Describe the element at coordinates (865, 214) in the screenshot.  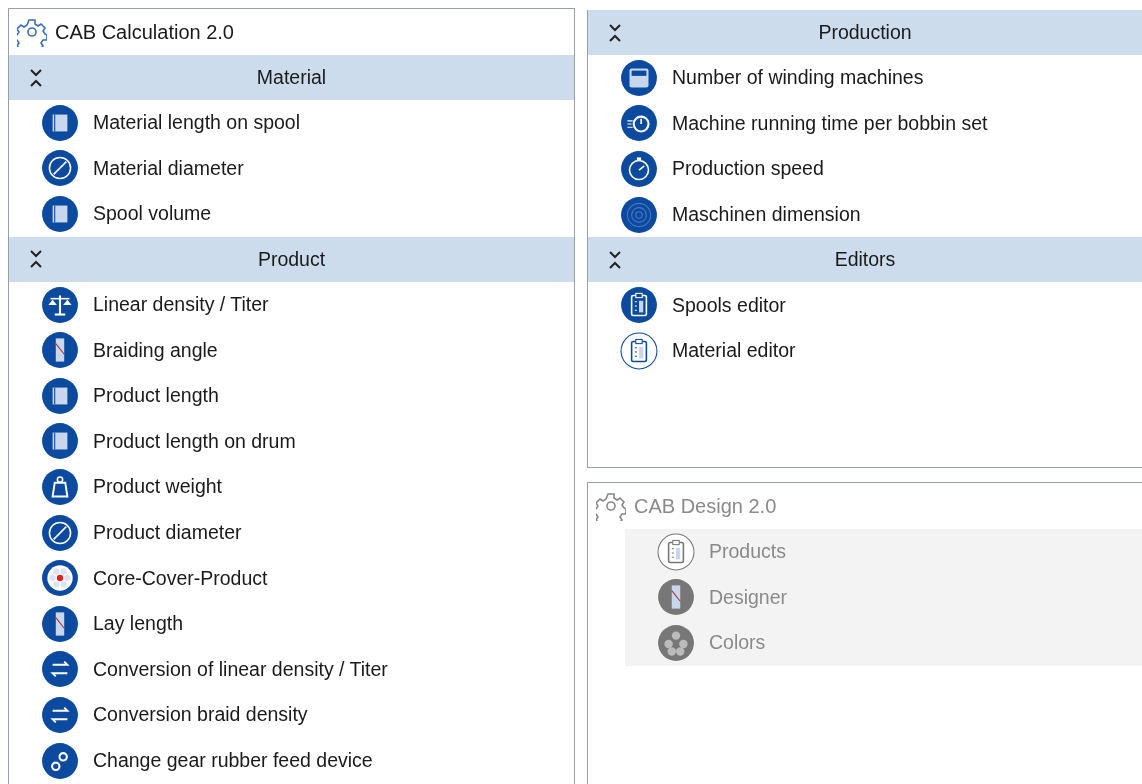
I see `list-item: Maschinen dimension` at that location.